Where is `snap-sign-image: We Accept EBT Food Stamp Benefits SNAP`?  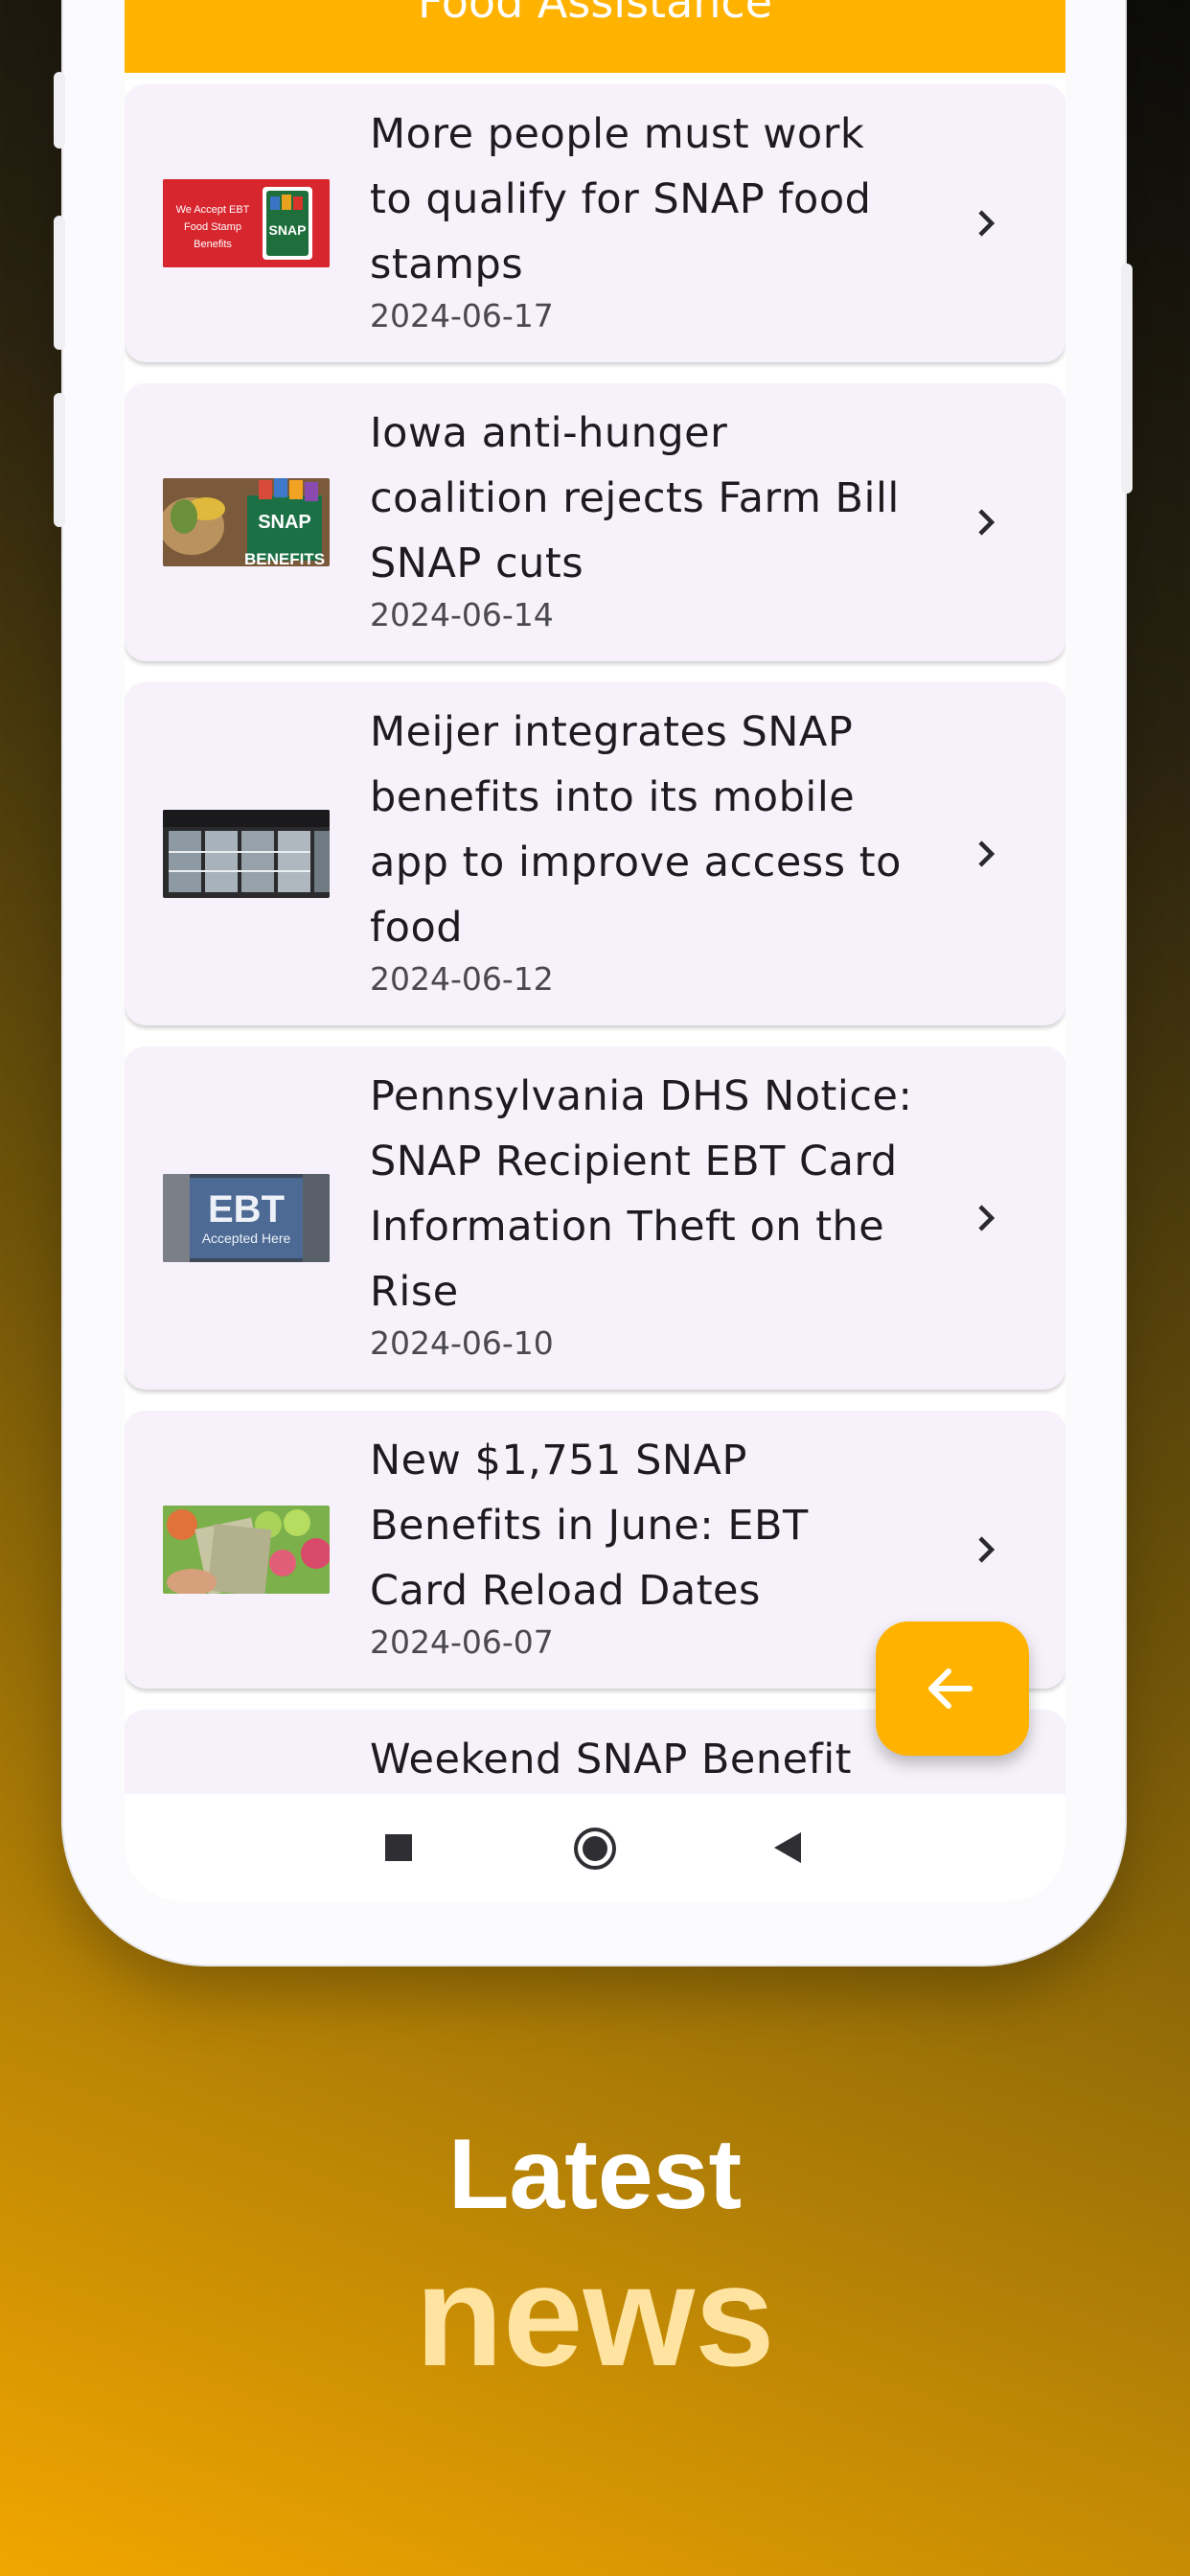 snap-sign-image: We Accept EBT Food Stamp Benefits SNAP is located at coordinates (247, 223).